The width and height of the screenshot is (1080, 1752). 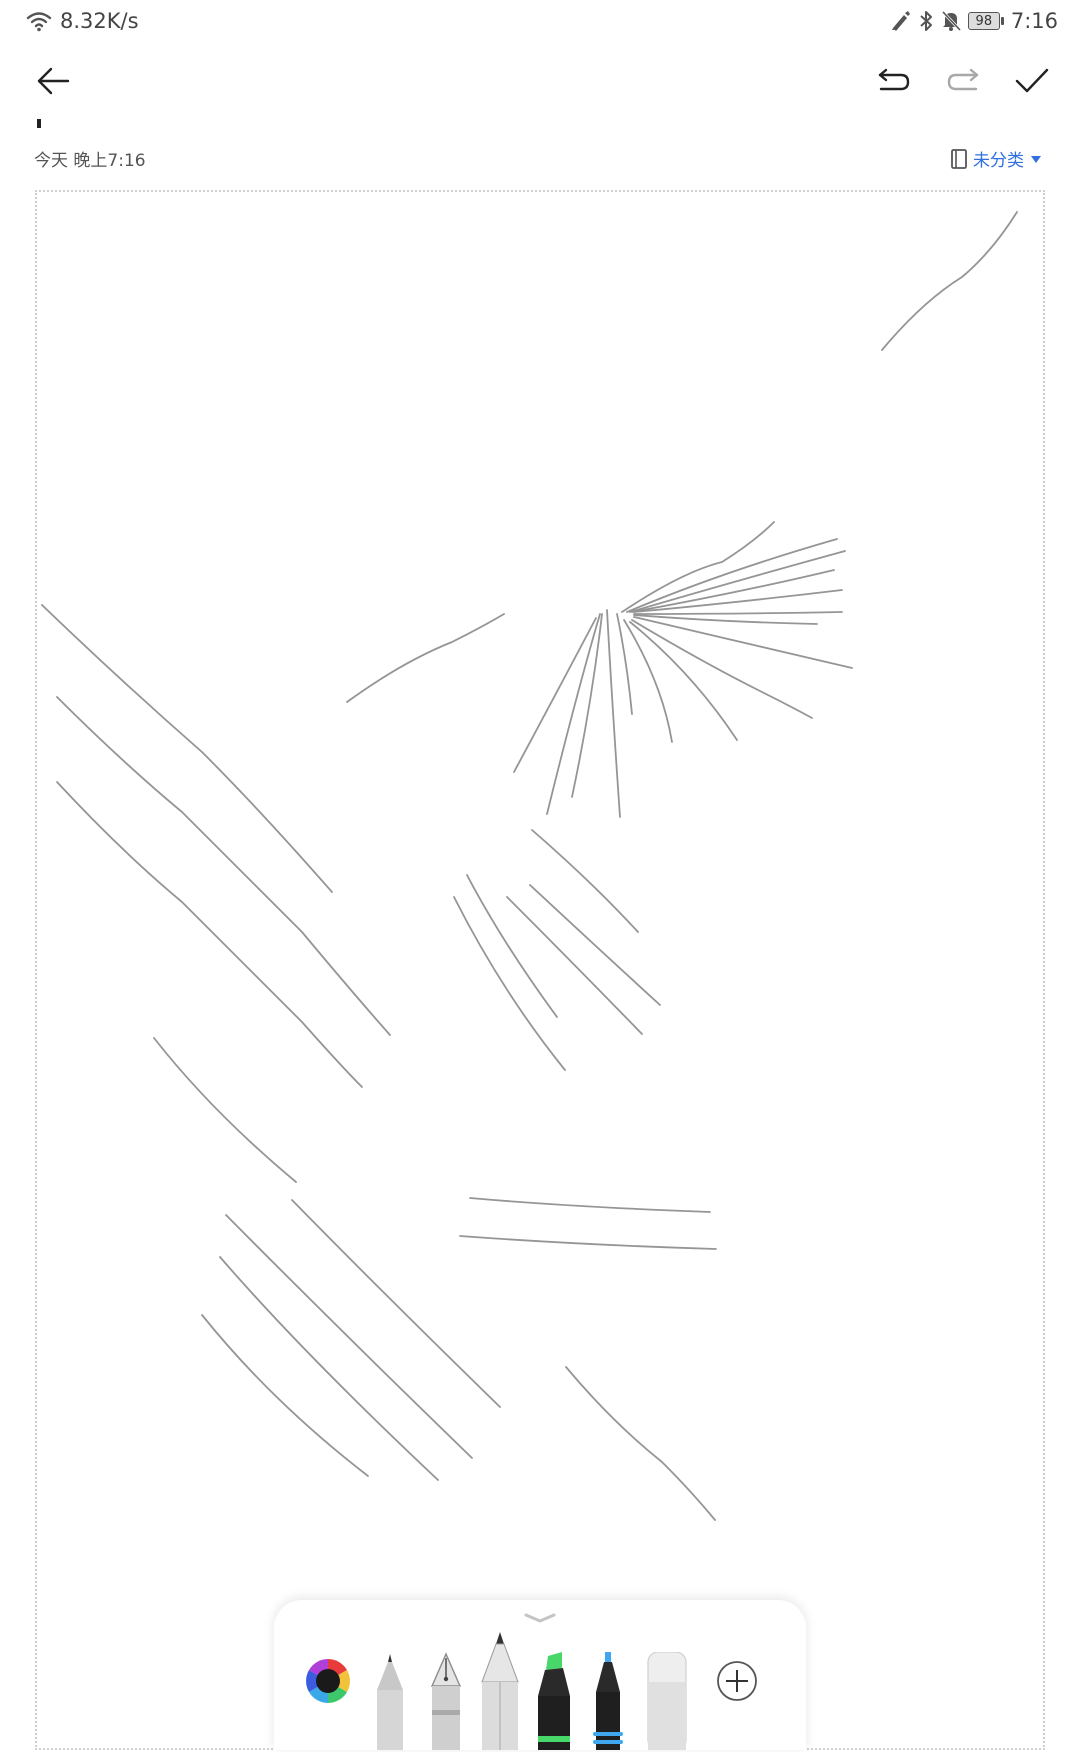 I want to click on clock: 7:16, so click(x=1034, y=21).